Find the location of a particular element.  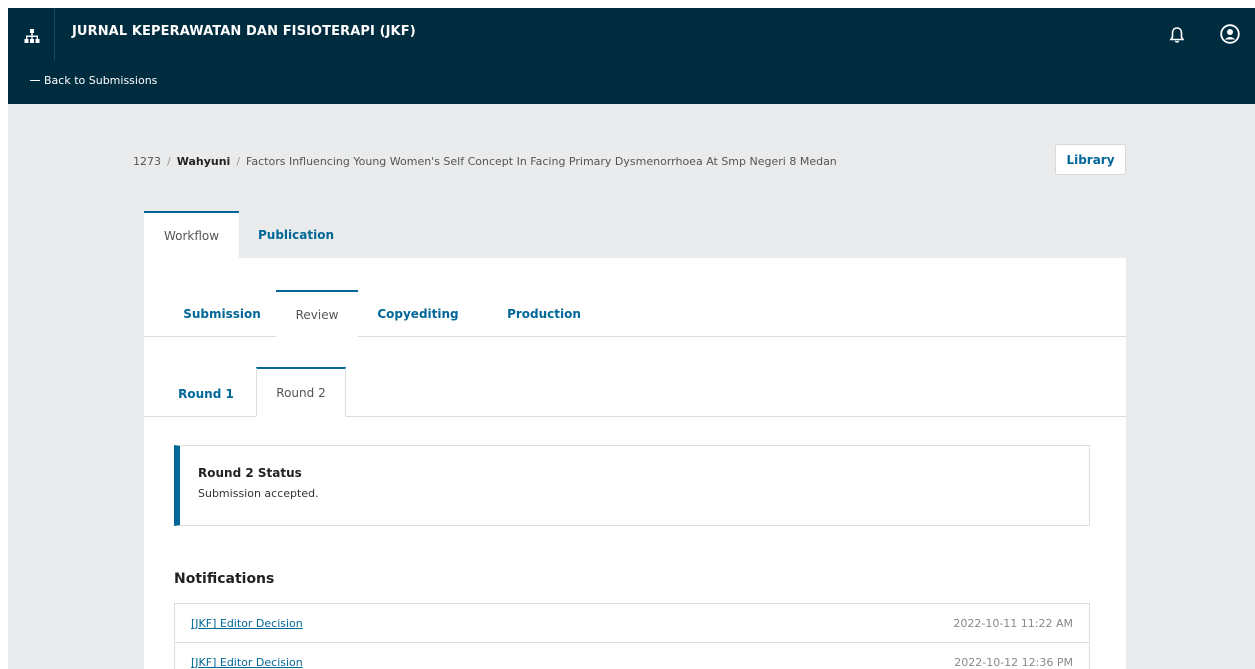

site-map-icon is located at coordinates (32, 36).